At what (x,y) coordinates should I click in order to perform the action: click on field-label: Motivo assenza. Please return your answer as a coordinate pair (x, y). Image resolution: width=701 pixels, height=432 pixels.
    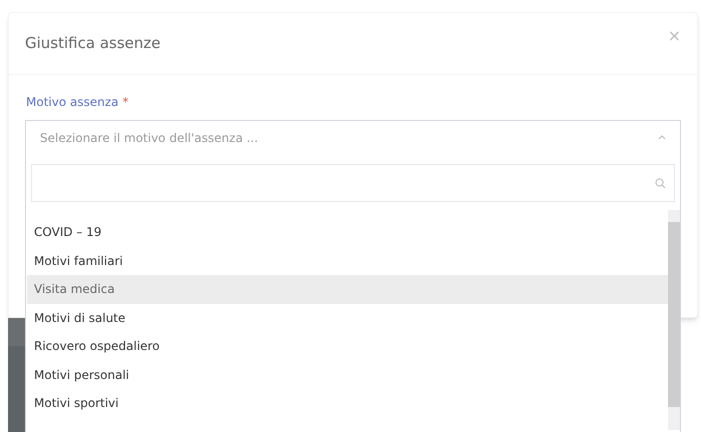
    Looking at the image, I should click on (72, 102).